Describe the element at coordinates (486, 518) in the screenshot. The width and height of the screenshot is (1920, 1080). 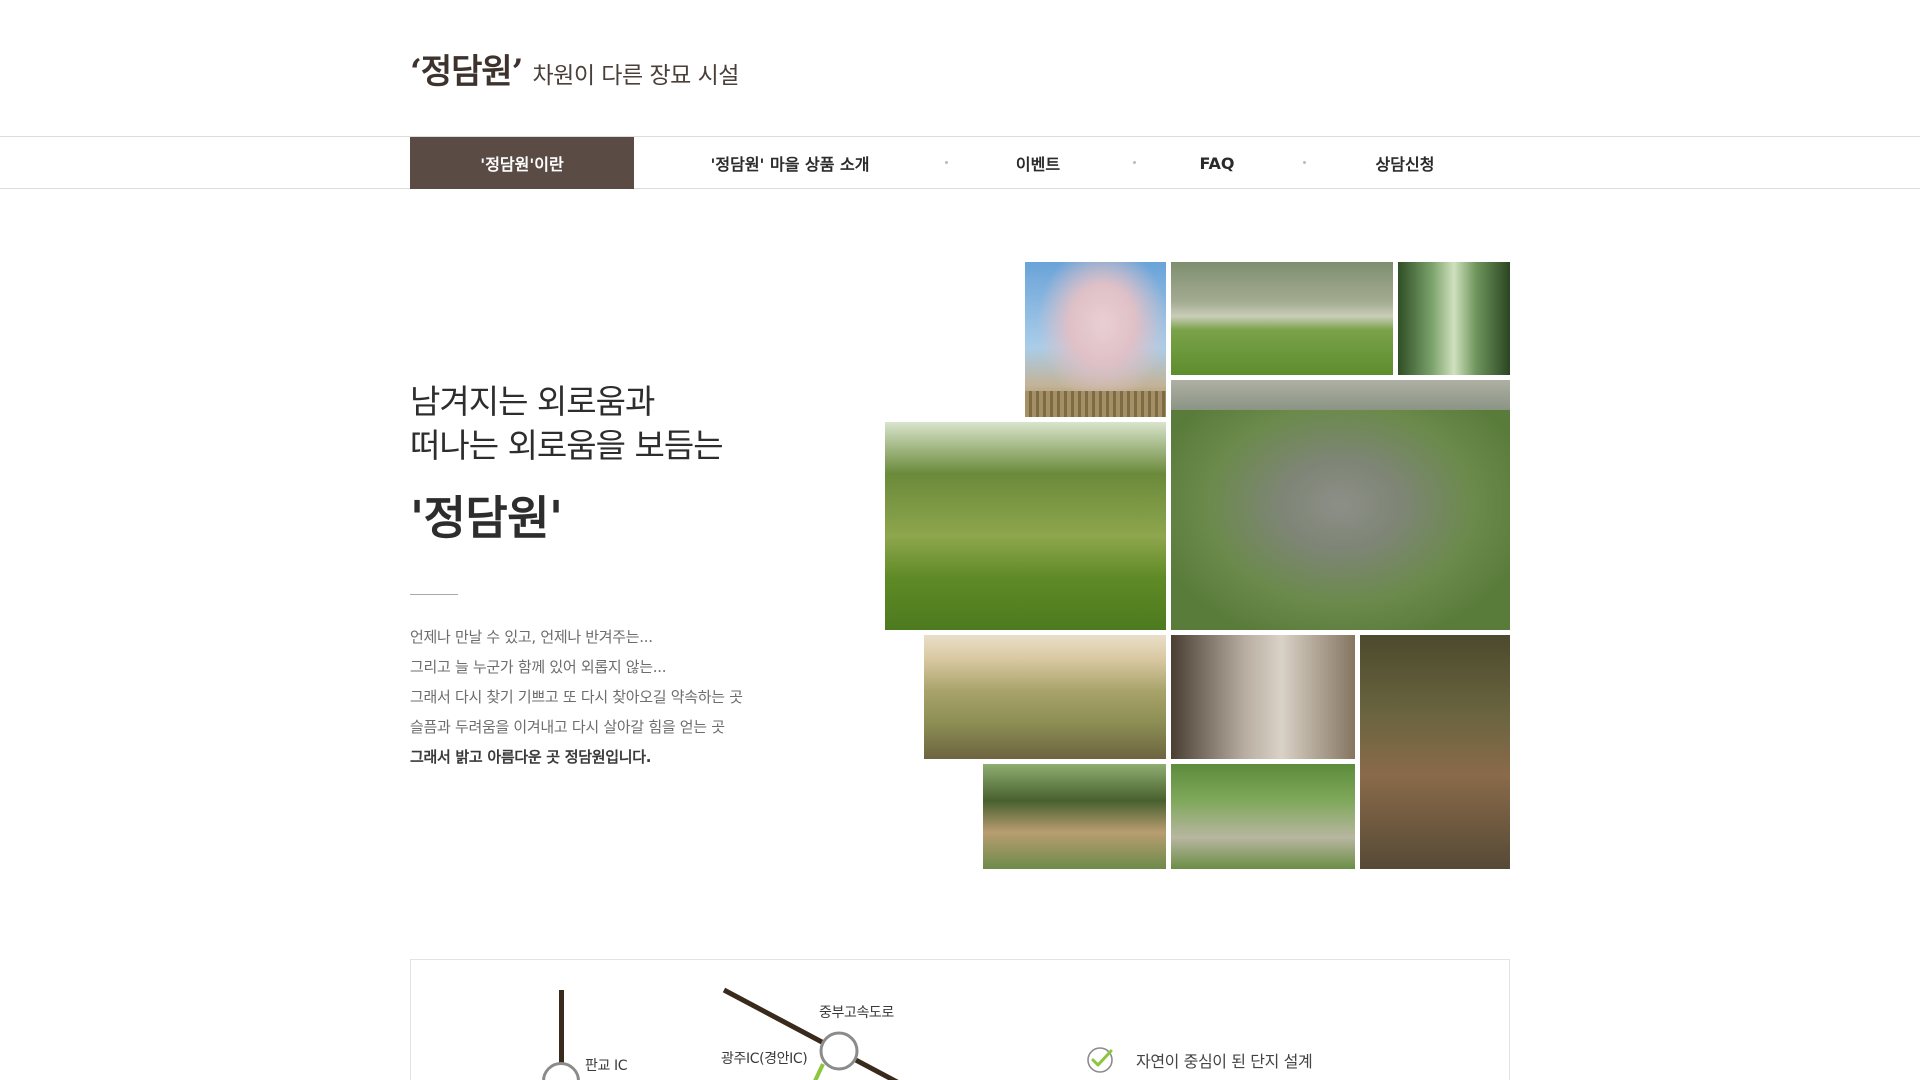
I see `intro-brand: '정담원'` at that location.